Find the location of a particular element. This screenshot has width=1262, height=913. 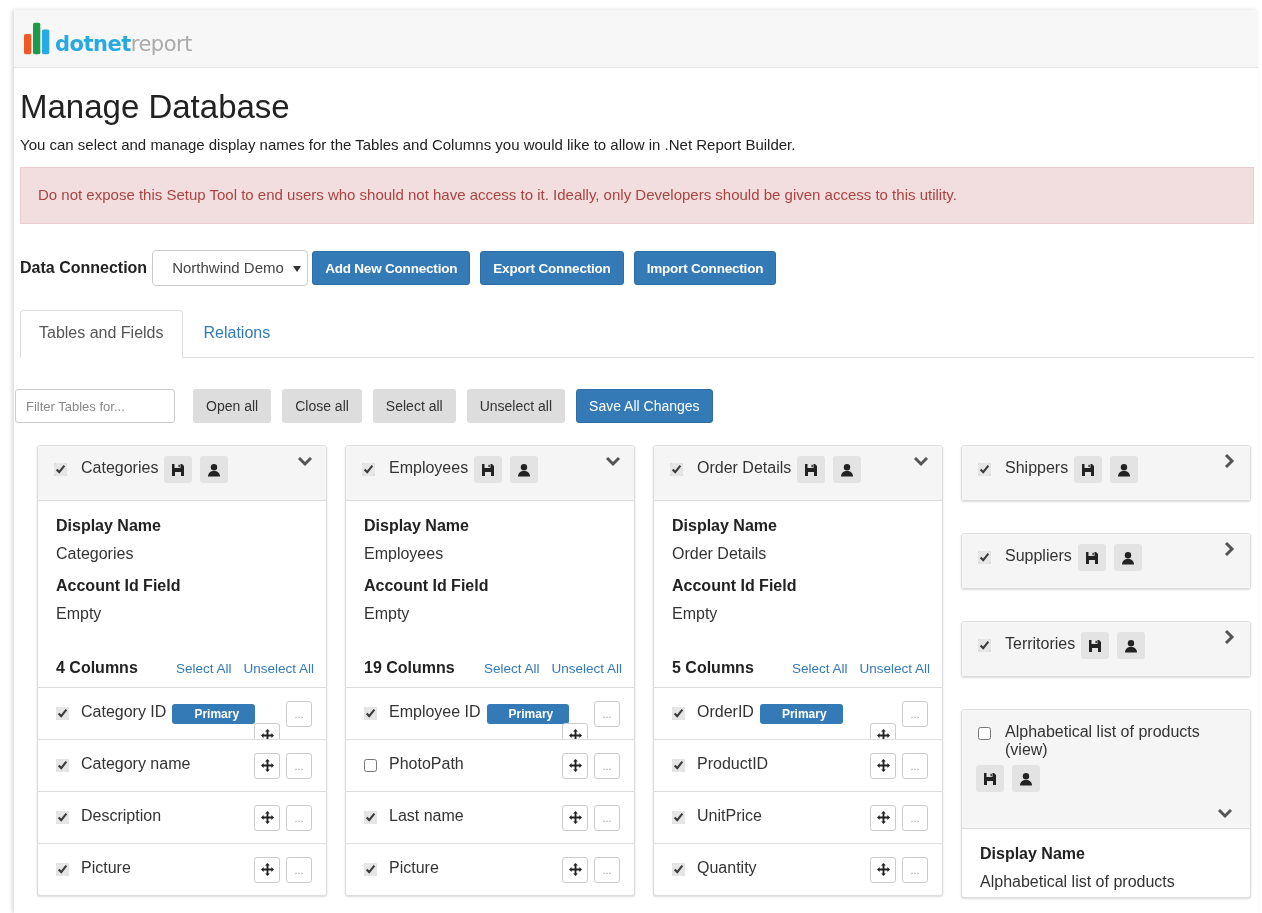

connection-button: Add New Connection is located at coordinates (391, 268).